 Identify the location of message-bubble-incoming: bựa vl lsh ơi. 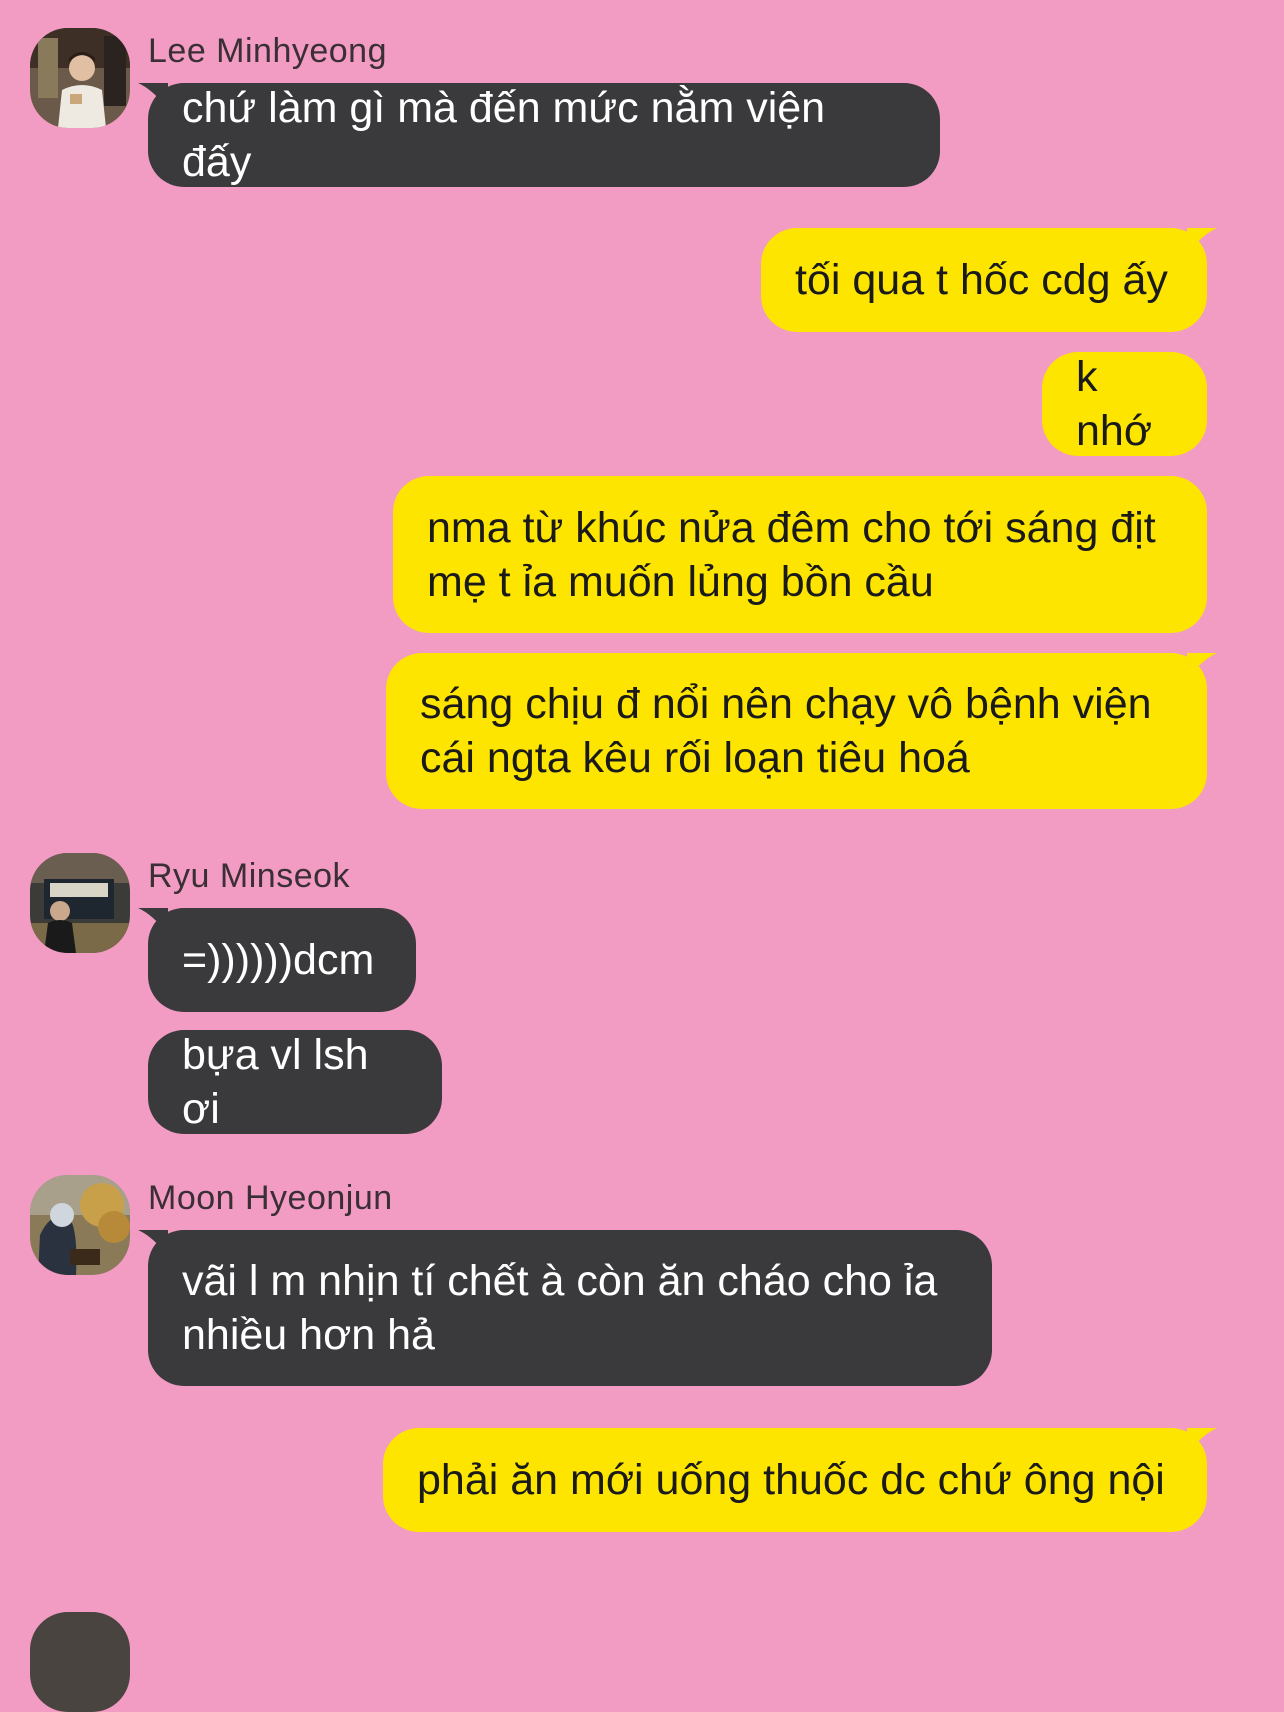
(295, 1082).